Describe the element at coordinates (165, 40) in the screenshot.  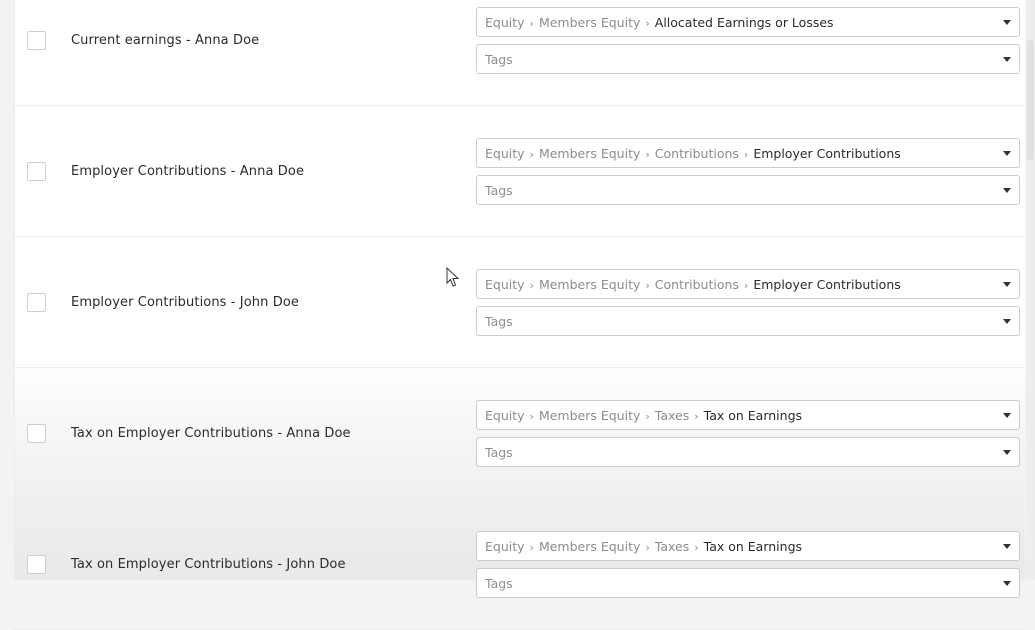
I see `row-label: Current earnings - Anna Doe` at that location.